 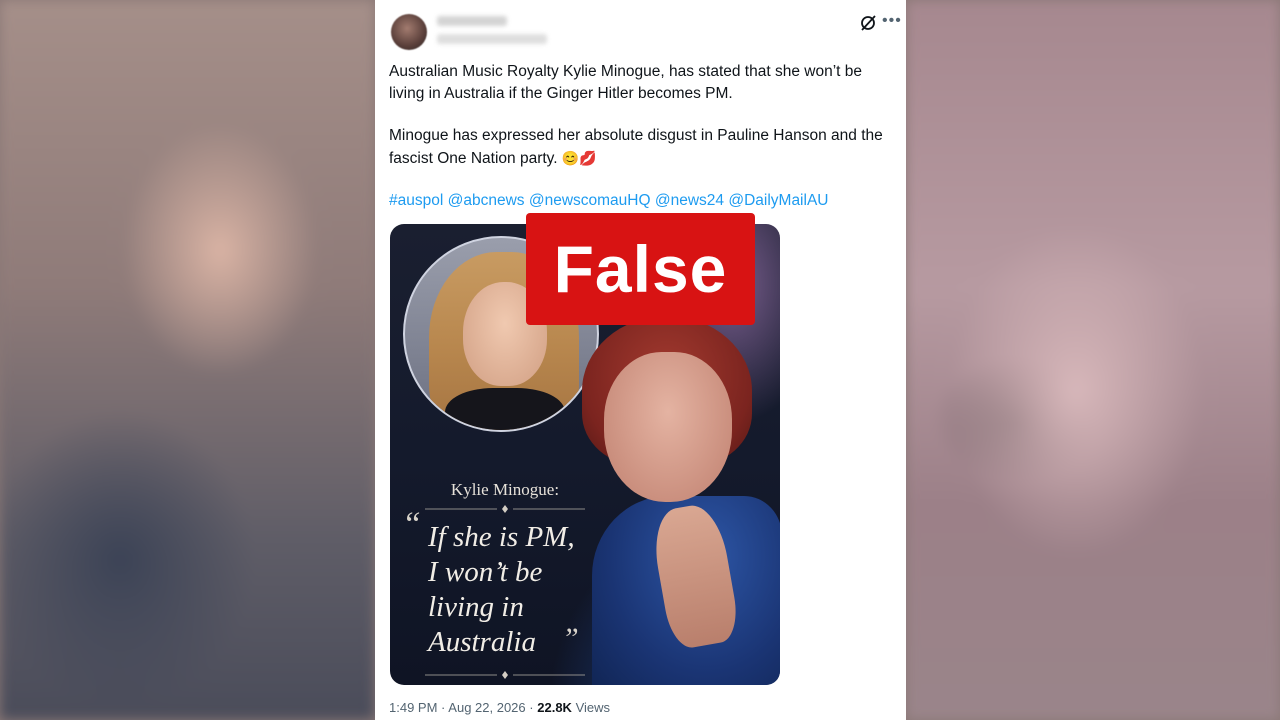 What do you see at coordinates (501, 537) in the screenshot?
I see `quote-line: If she is PM,` at bounding box center [501, 537].